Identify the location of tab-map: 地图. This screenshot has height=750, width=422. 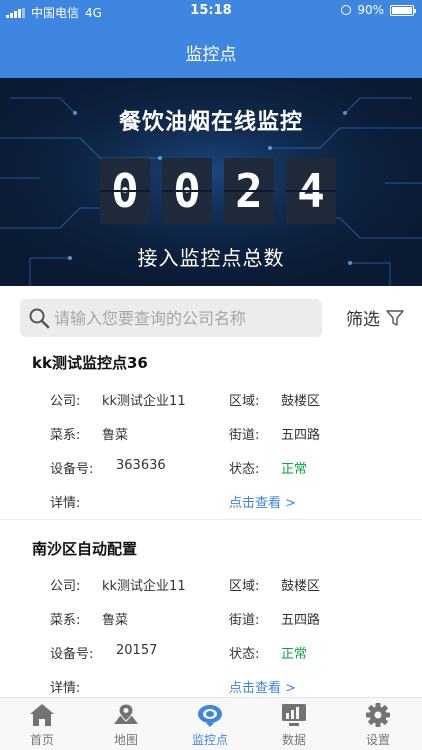
(126, 724).